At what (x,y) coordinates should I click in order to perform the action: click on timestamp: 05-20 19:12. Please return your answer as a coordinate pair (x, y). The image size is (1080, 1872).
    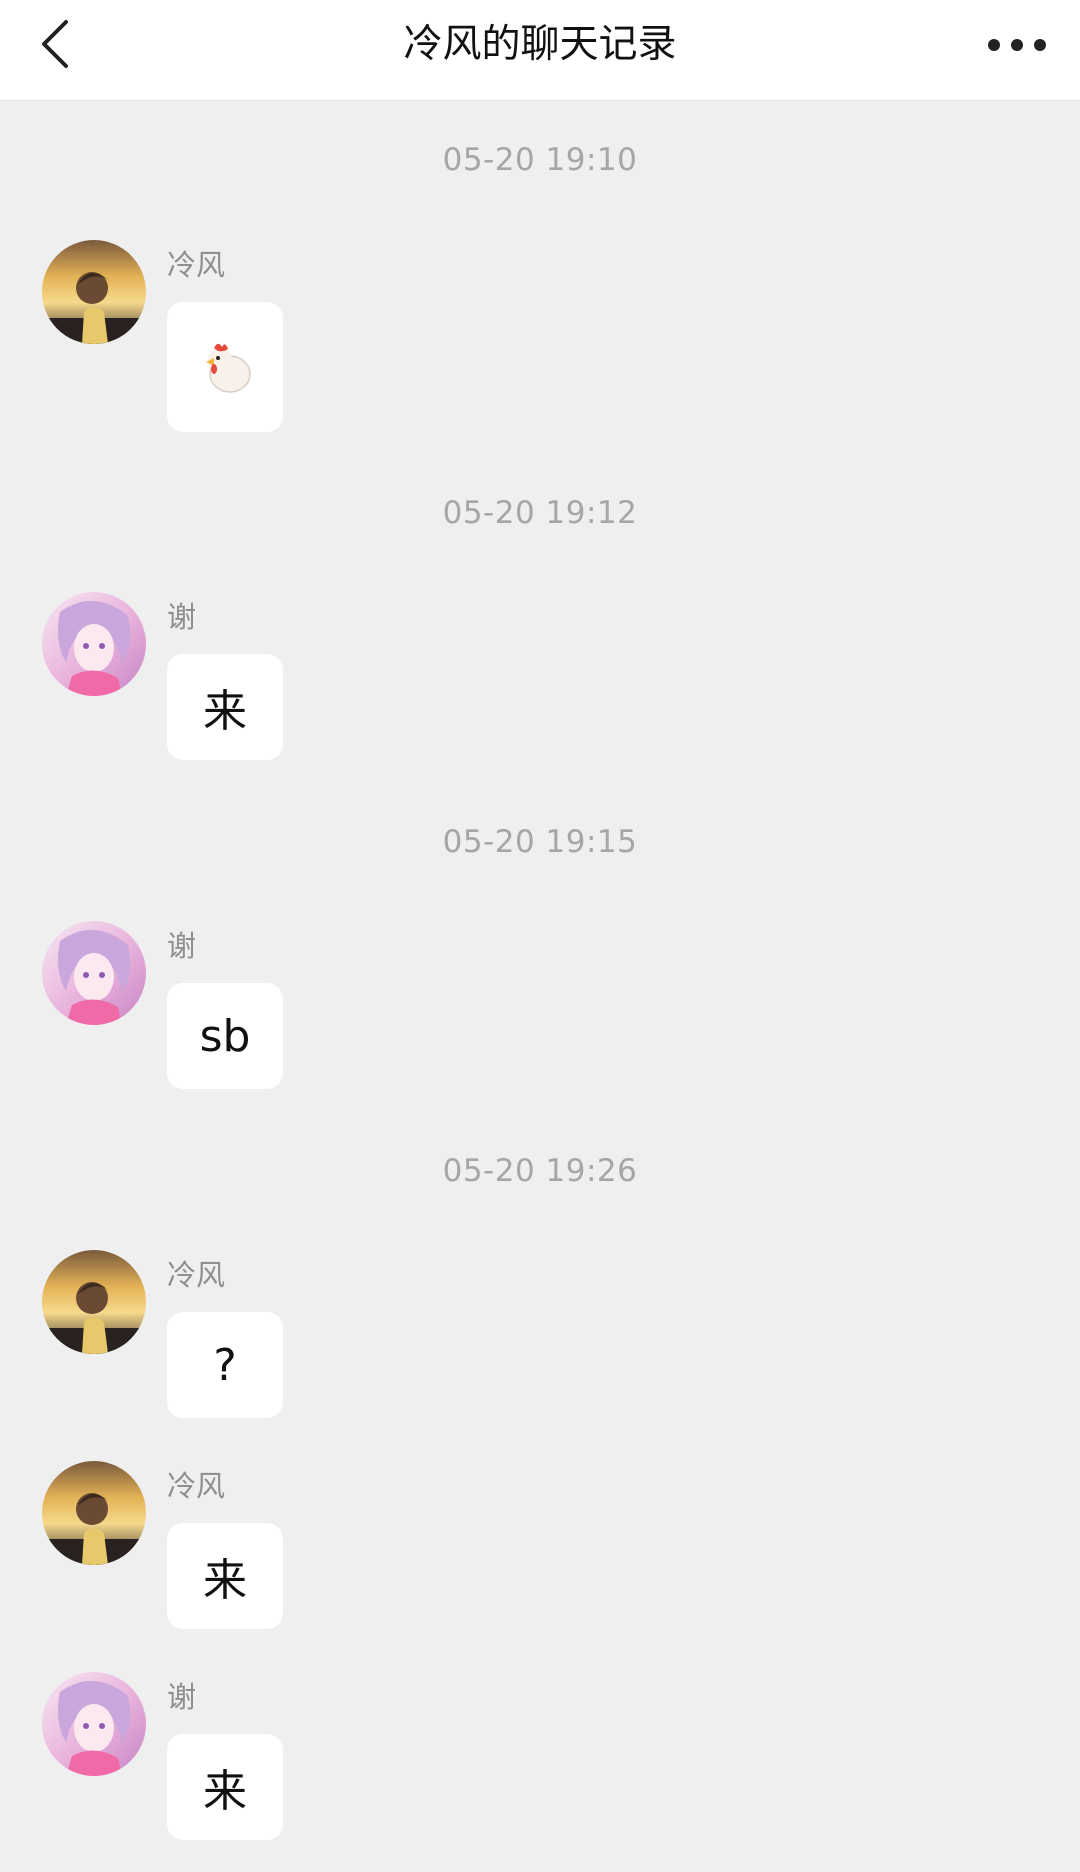
    Looking at the image, I should click on (540, 513).